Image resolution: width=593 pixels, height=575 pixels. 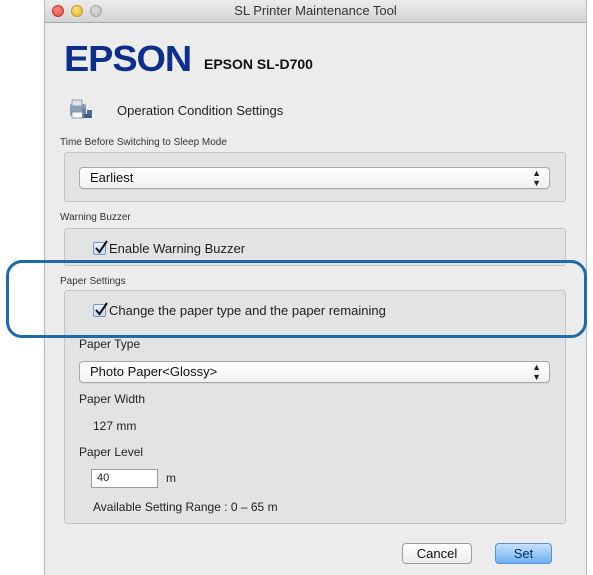 I want to click on buzzer-group-box: Enable Warning Buzzer, so click(x=315, y=247).